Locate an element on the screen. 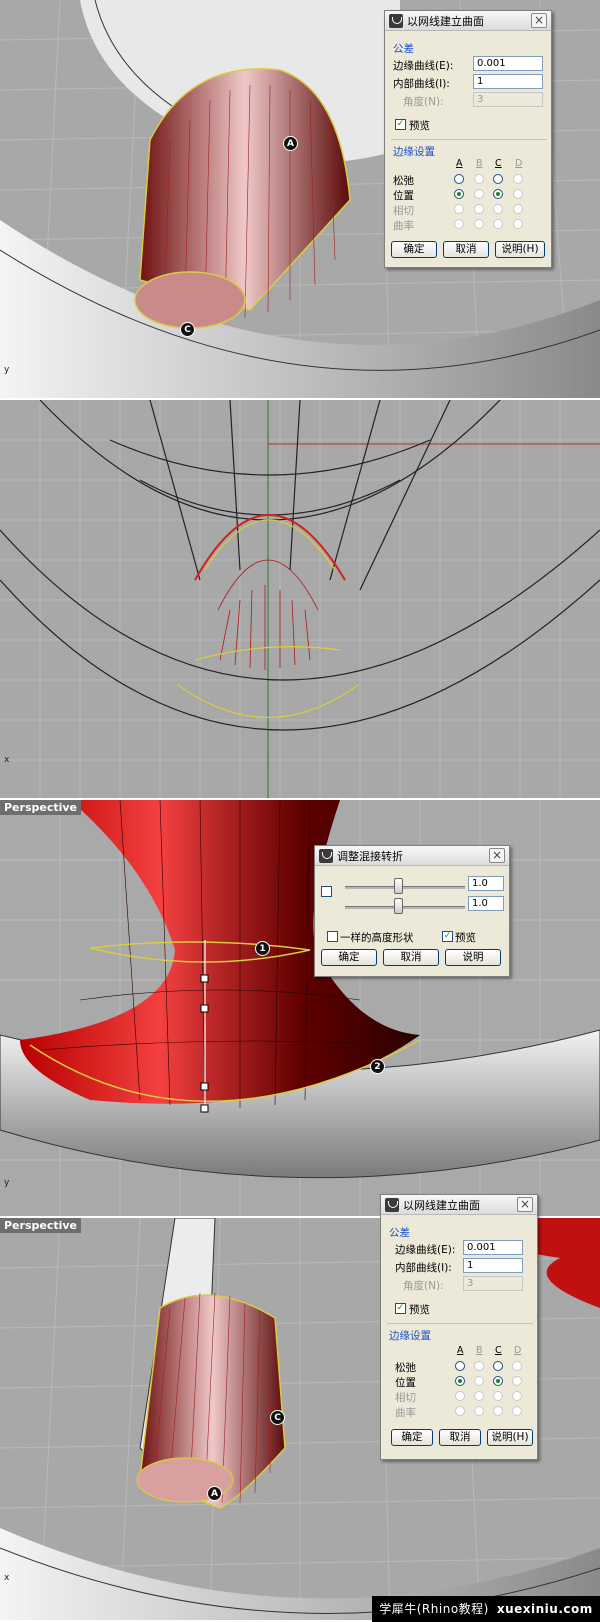 The width and height of the screenshot is (600, 1622). same-height-checkbox is located at coordinates (332, 936).